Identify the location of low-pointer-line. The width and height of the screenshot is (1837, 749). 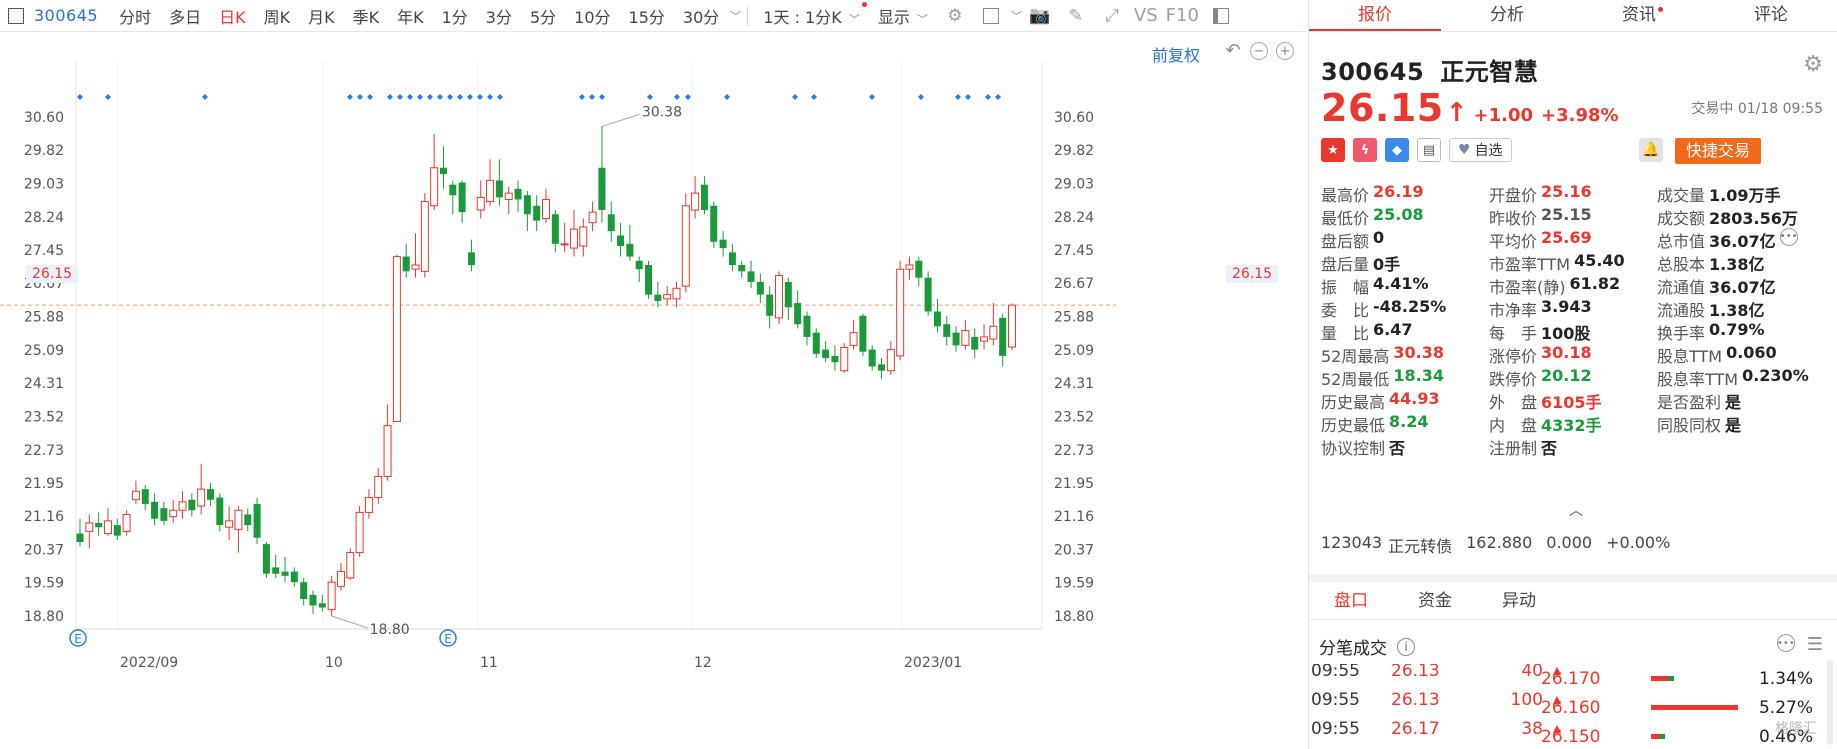
(349, 622).